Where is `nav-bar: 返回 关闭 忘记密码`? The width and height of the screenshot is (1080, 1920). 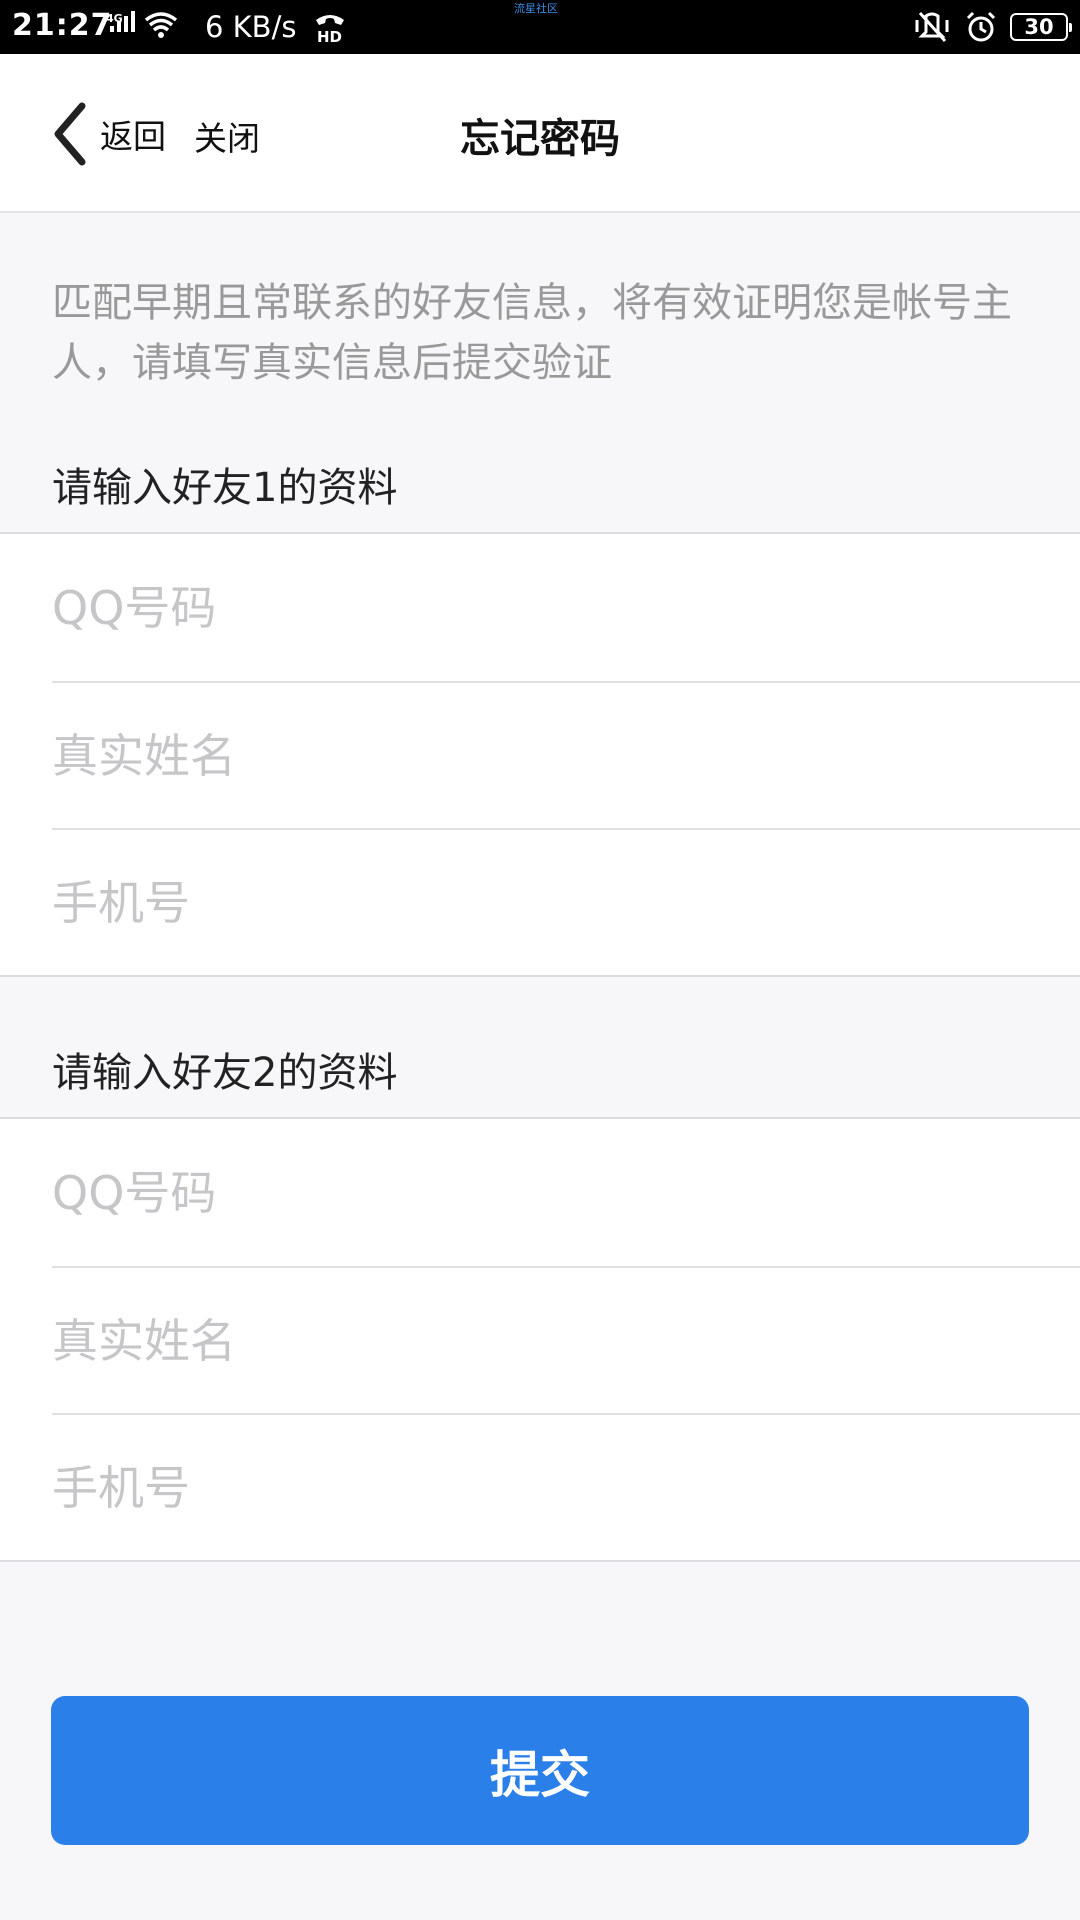 nav-bar: 返回 关闭 忘记密码 is located at coordinates (540, 133).